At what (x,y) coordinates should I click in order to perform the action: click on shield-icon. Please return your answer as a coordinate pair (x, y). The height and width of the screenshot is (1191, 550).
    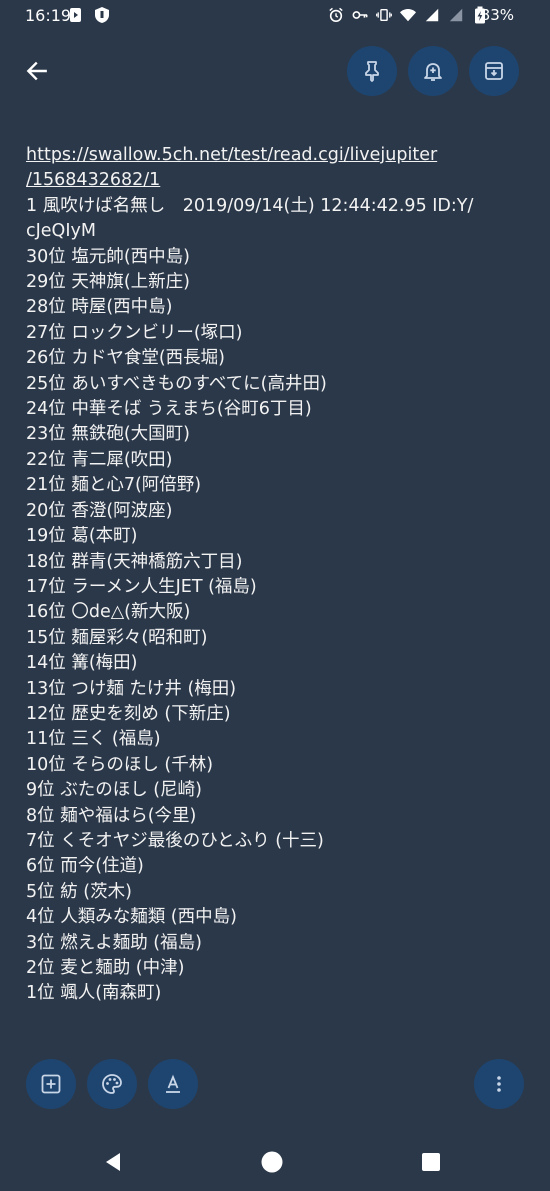
    Looking at the image, I should click on (102, 15).